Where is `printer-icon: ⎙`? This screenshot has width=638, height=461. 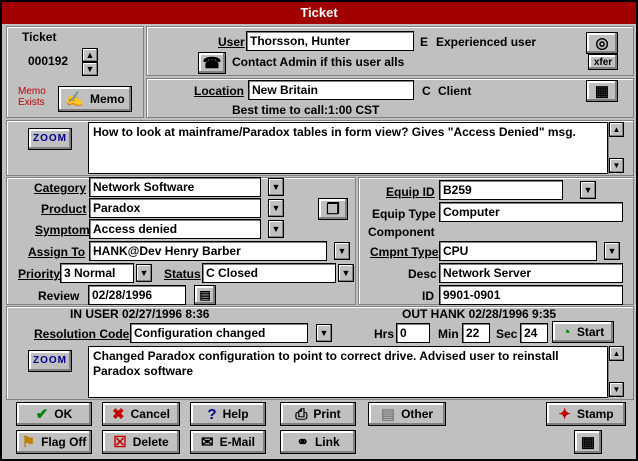 printer-icon: ⎙ is located at coordinates (301, 414).